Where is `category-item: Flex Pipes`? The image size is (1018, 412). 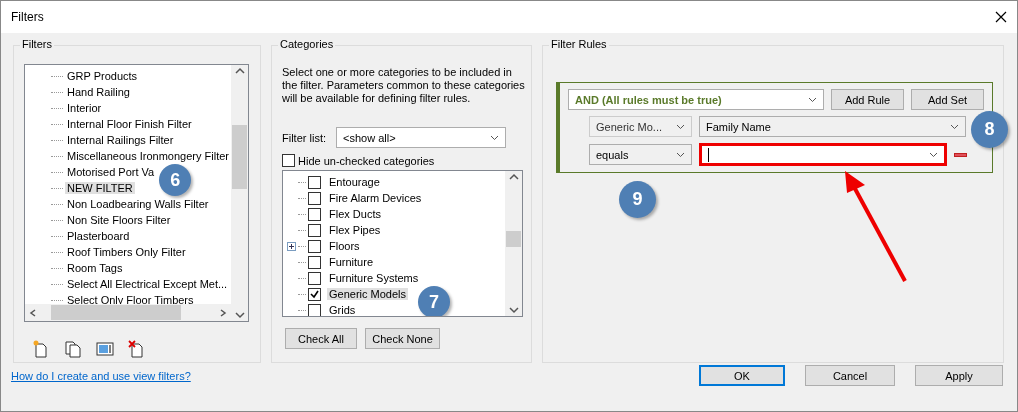
category-item: Flex Pipes is located at coordinates (355, 230).